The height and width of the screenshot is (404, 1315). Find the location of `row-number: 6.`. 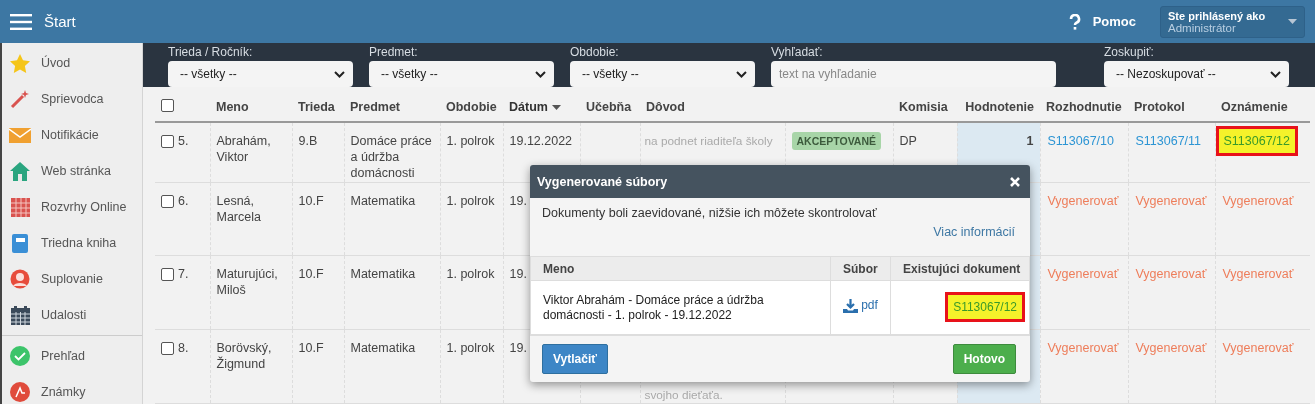

row-number: 6. is located at coordinates (183, 201).